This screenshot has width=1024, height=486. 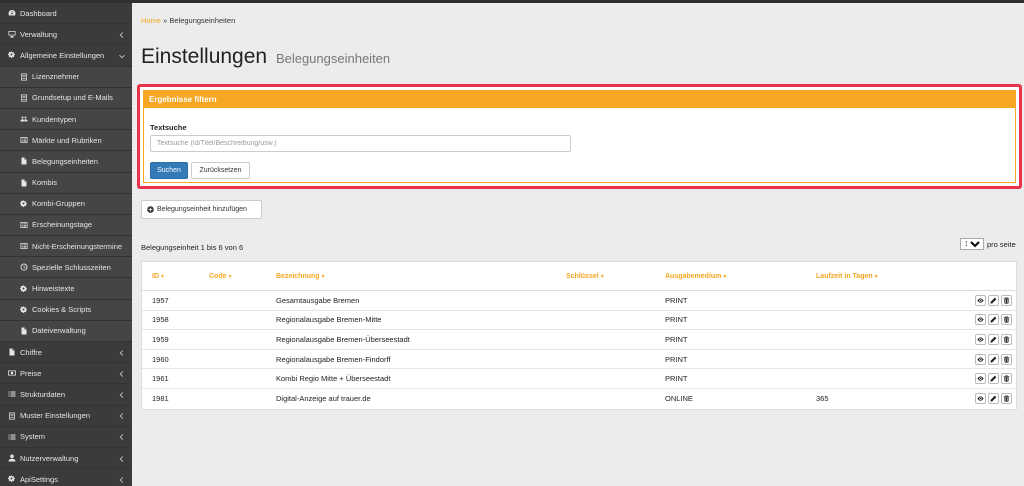 What do you see at coordinates (58, 204) in the screenshot?
I see `sidebar-item-label: Kombi-Gruppen` at bounding box center [58, 204].